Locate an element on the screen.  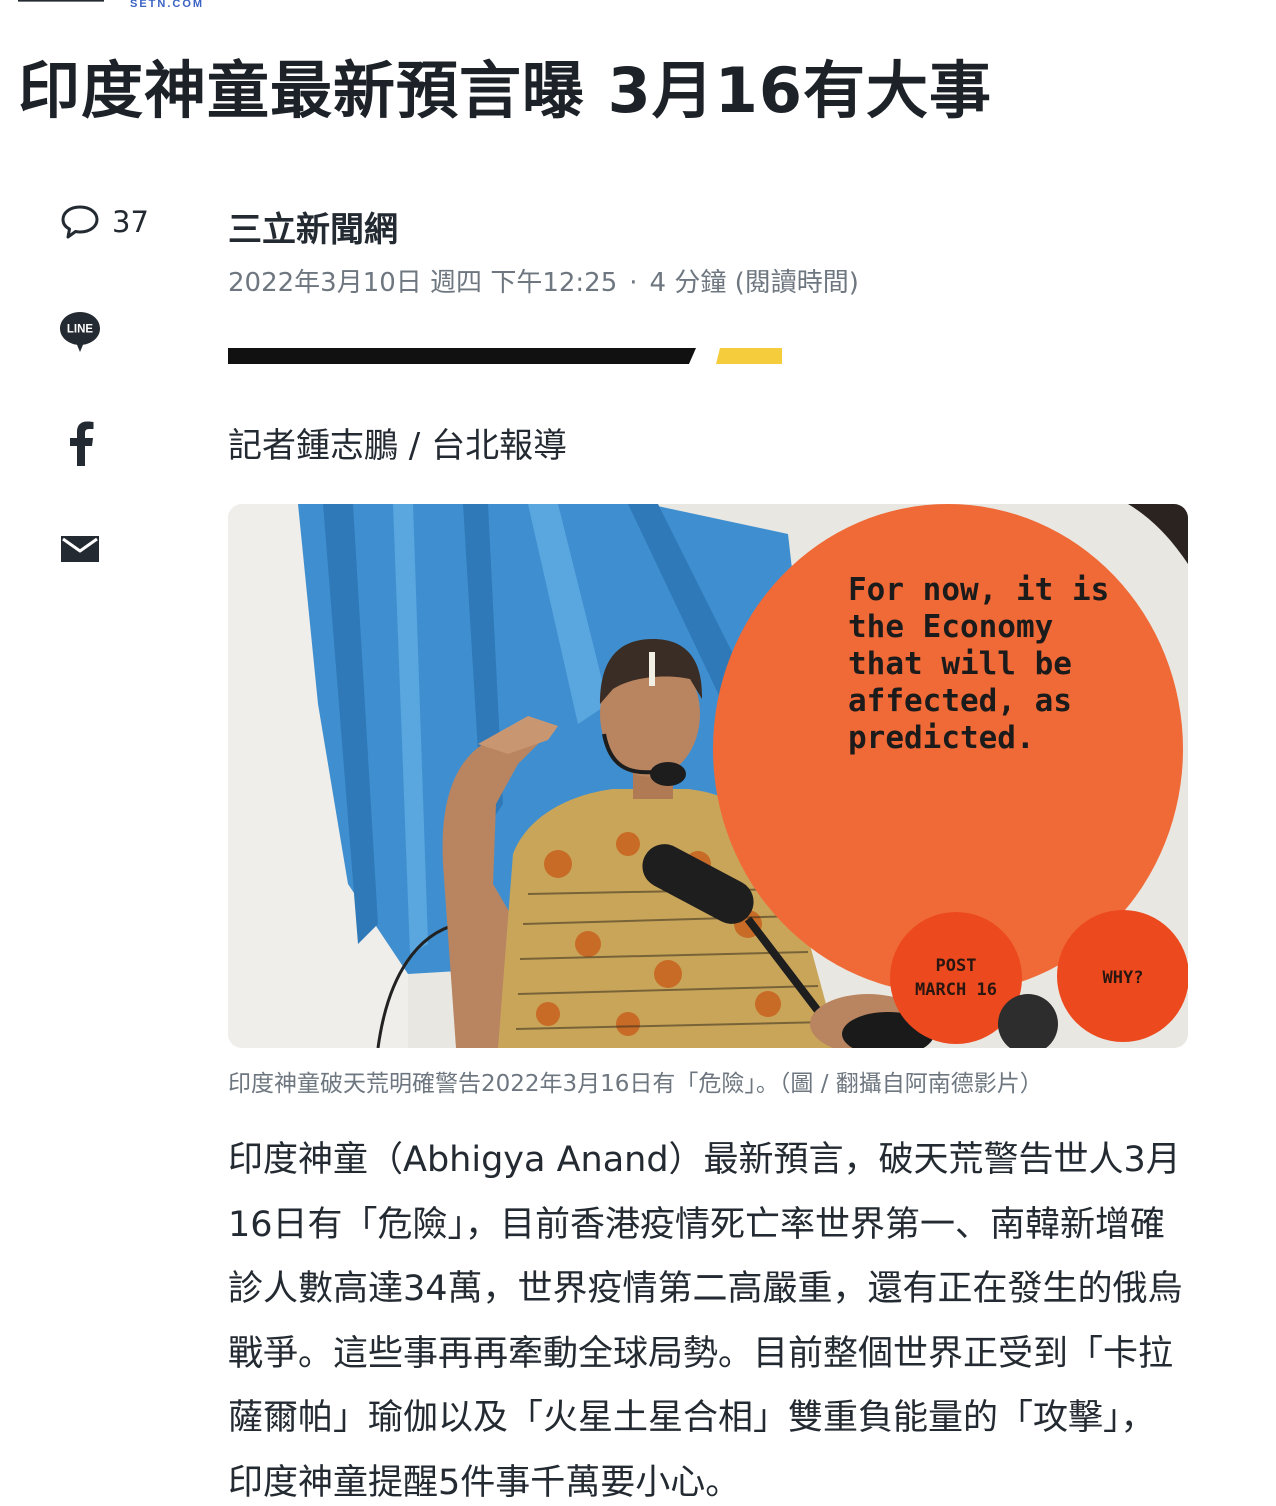
provider-name: 三立新聞網 is located at coordinates (313, 230).